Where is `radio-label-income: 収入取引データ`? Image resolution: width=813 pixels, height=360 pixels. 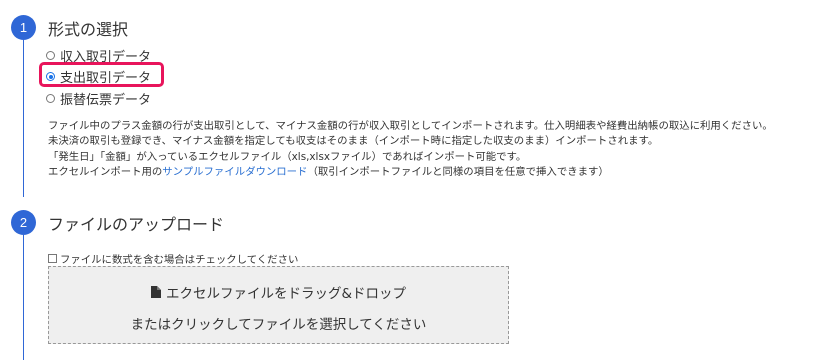
radio-label-income: 収入取引データ is located at coordinates (106, 57).